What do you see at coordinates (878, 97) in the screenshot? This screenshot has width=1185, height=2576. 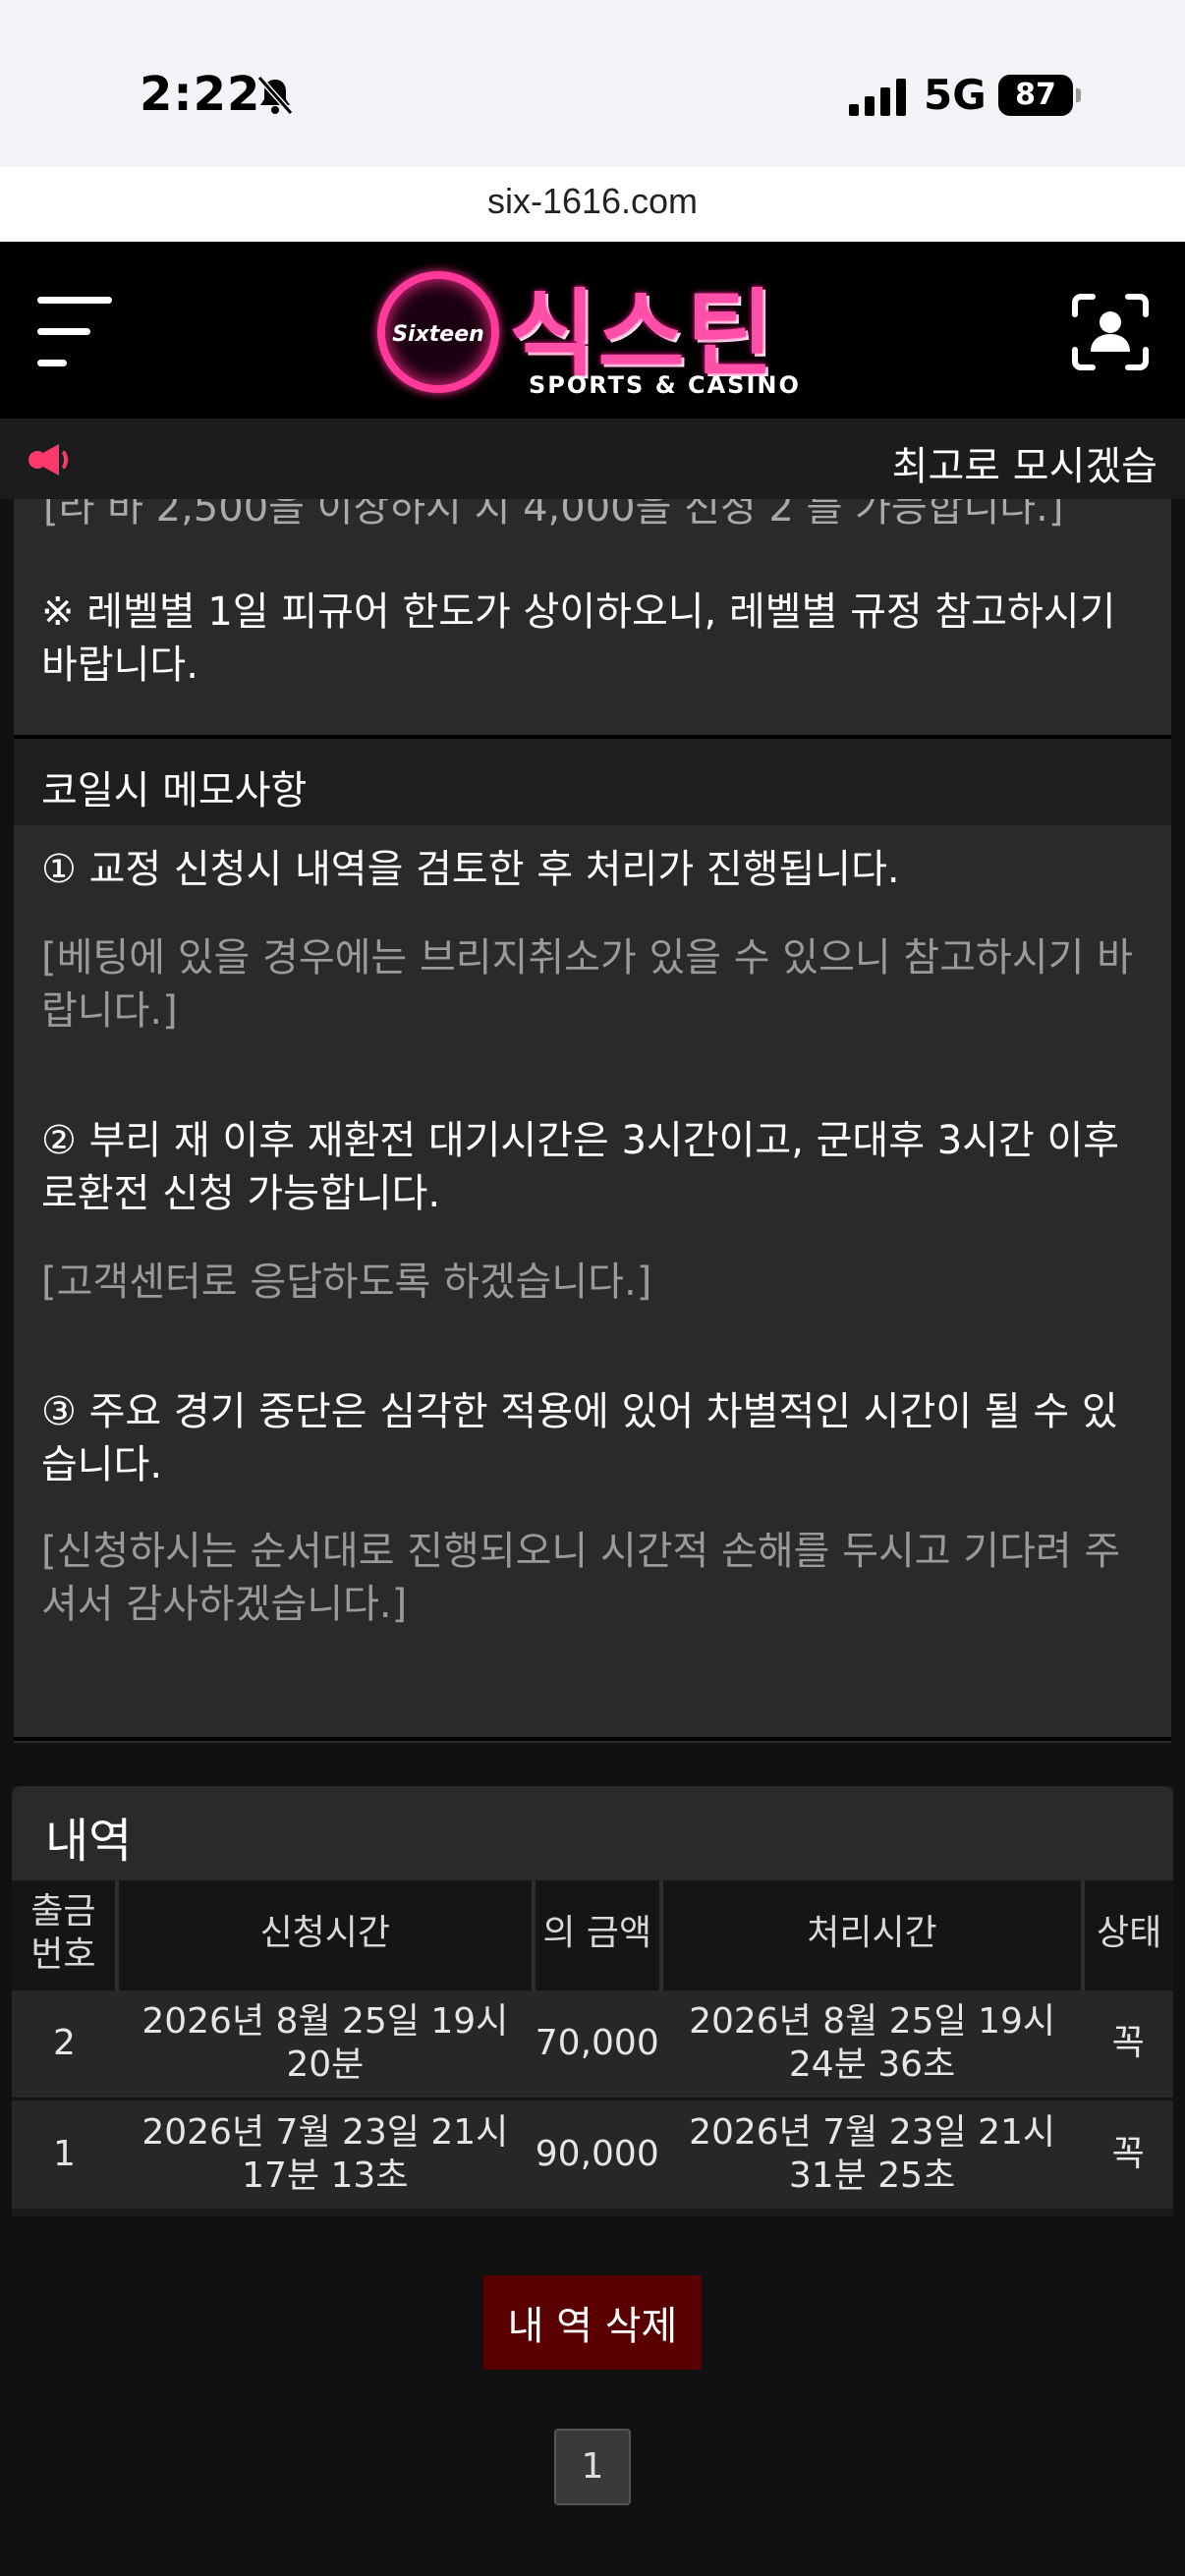 I see `signal-icon` at bounding box center [878, 97].